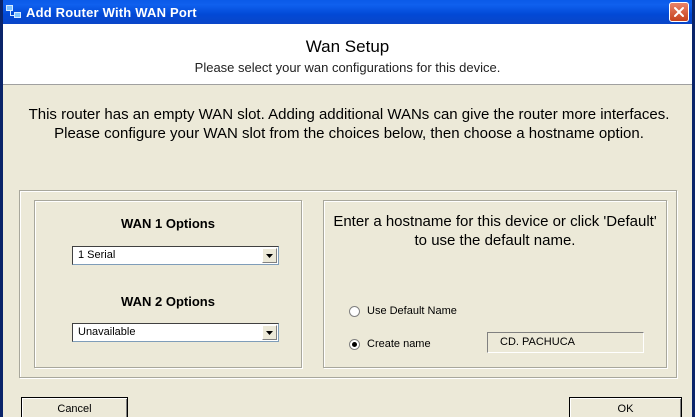  What do you see at coordinates (107, 332) in the screenshot?
I see `wan2-selected-value: Unavailable` at bounding box center [107, 332].